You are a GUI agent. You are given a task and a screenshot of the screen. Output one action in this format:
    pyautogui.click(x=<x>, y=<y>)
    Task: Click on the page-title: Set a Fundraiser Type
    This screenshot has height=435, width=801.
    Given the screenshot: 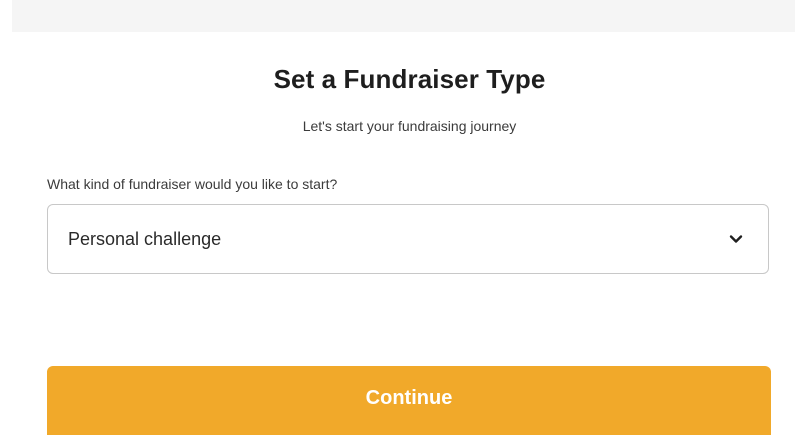 What is the action you would take?
    pyautogui.click(x=409, y=79)
    